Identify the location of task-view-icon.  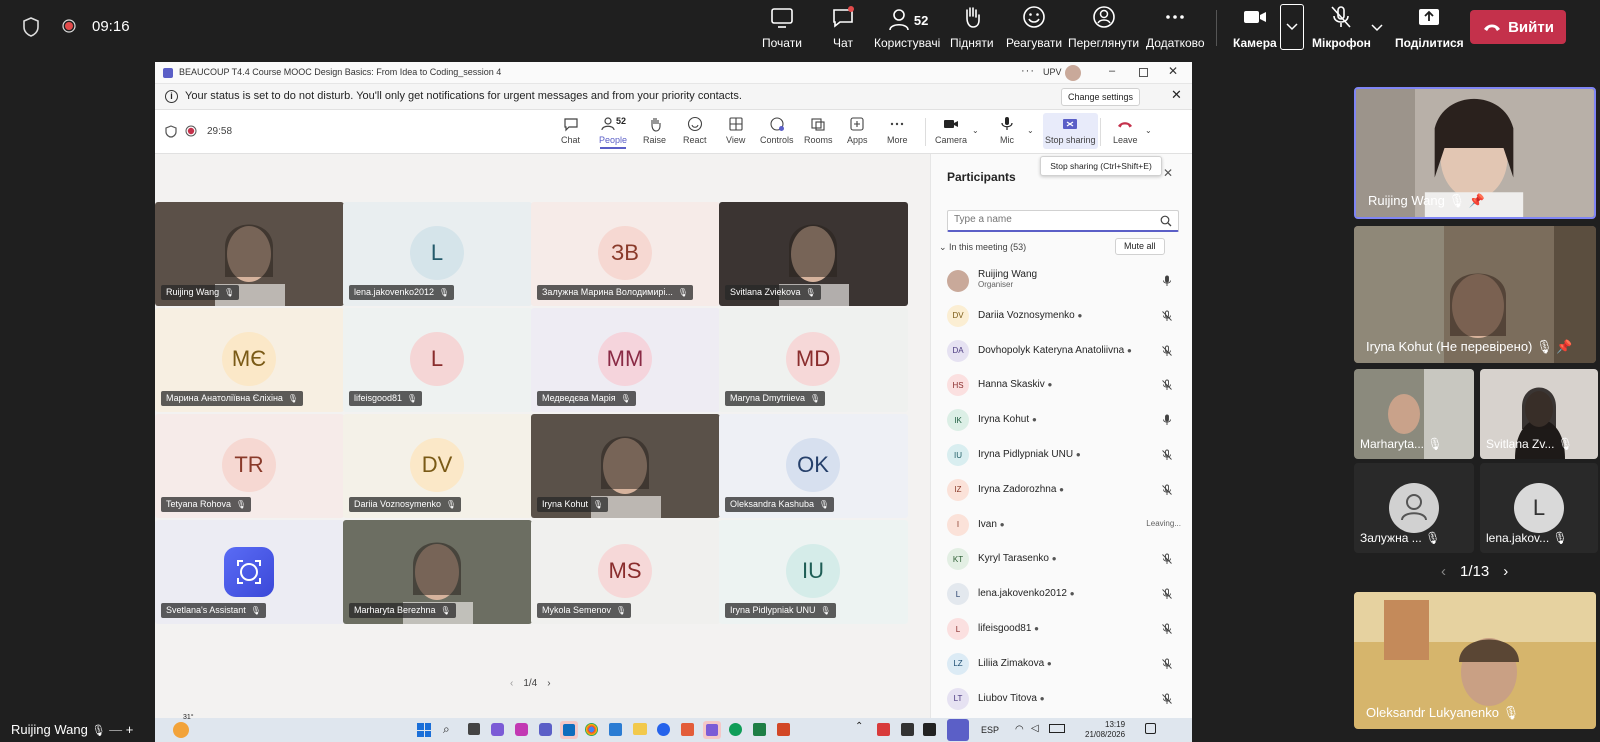
(474, 729).